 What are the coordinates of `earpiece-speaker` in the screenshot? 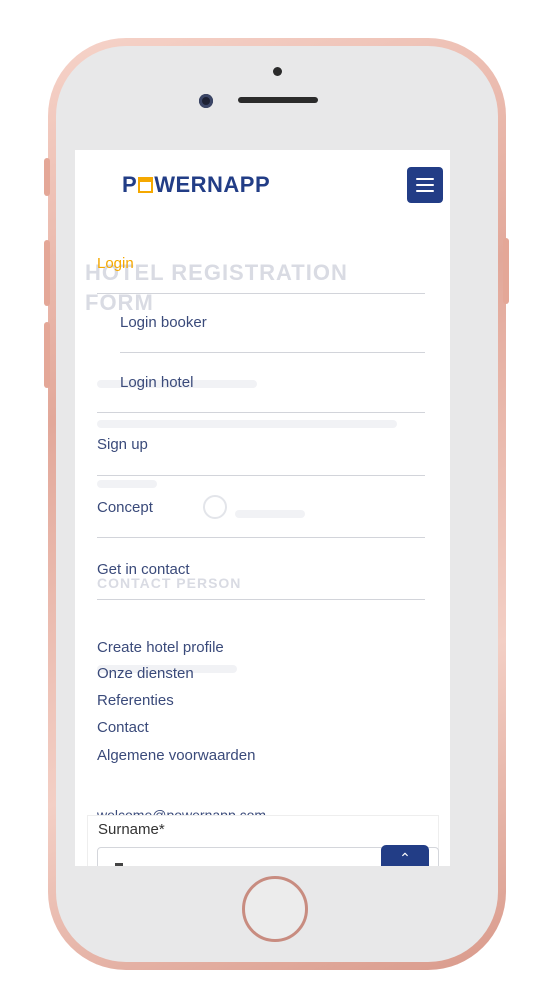 It's located at (278, 100).